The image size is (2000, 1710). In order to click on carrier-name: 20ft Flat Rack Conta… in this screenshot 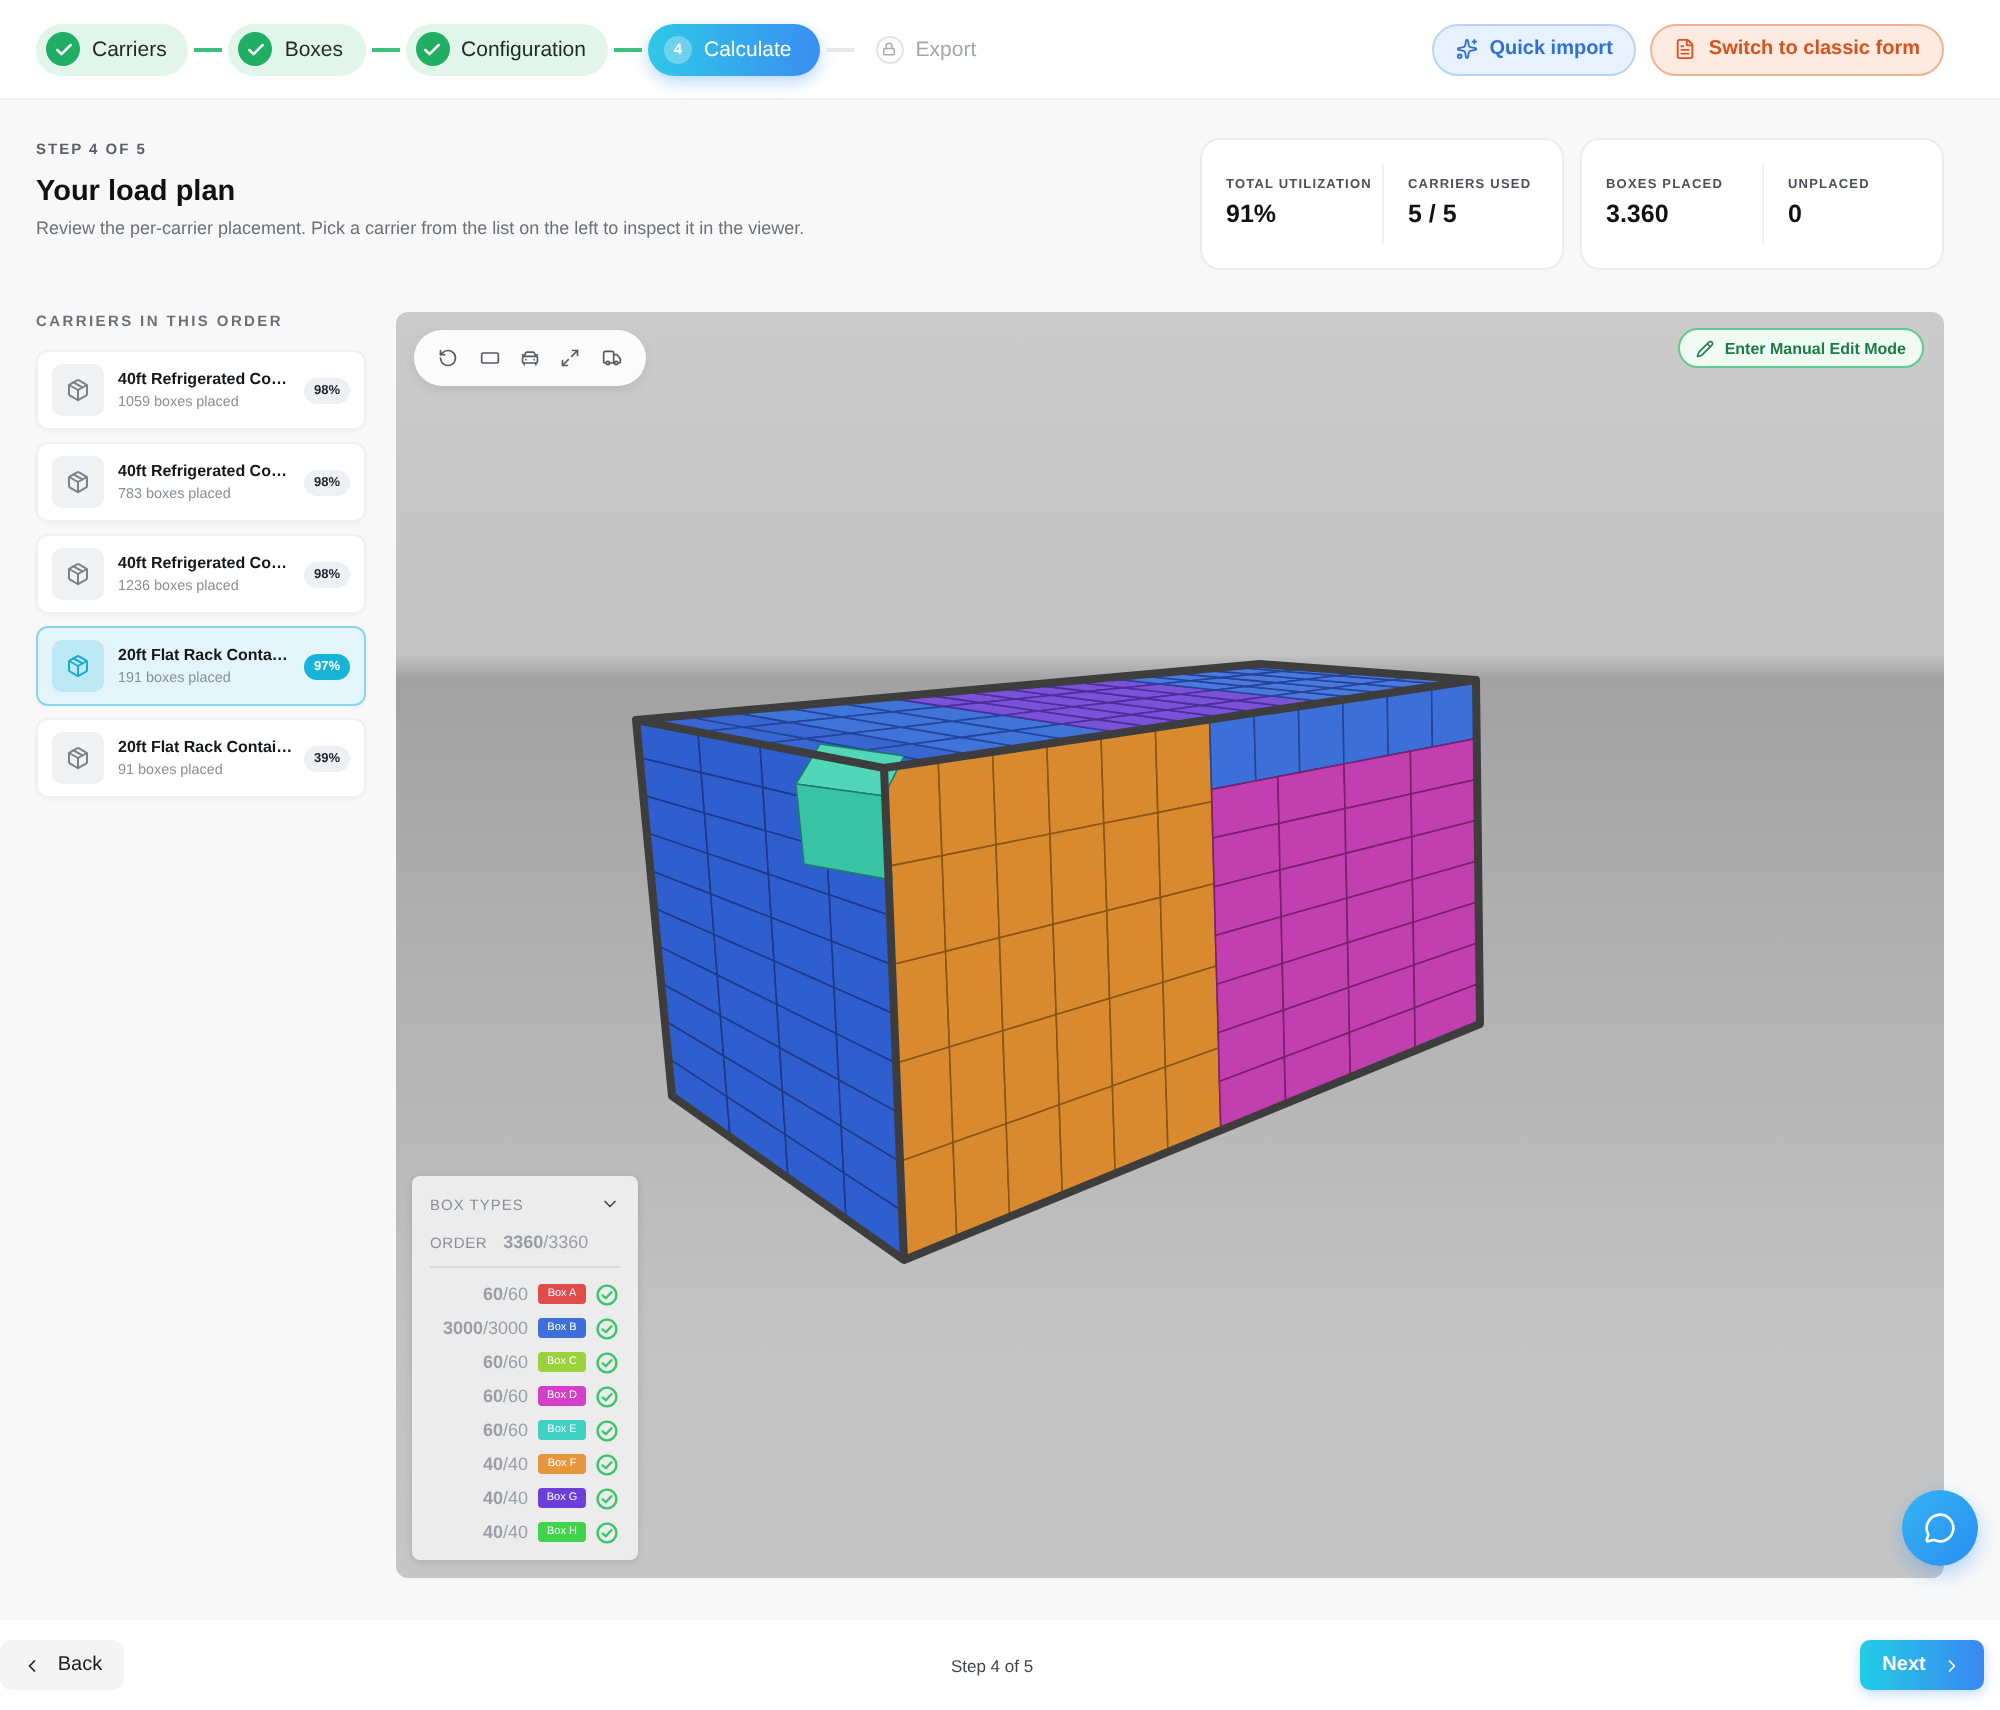, I will do `click(204, 655)`.